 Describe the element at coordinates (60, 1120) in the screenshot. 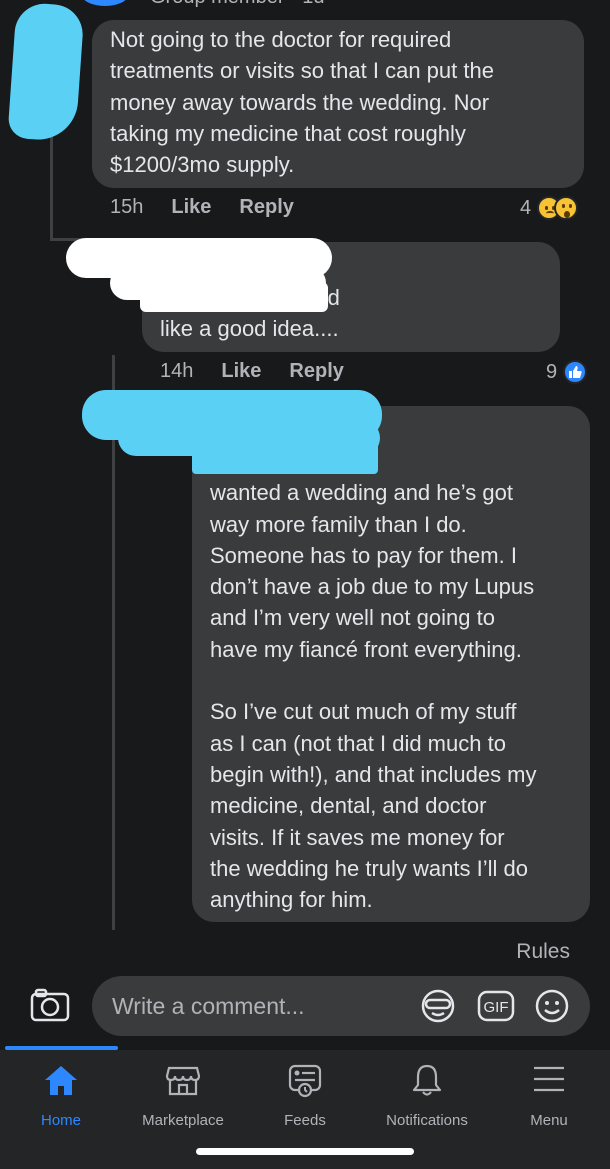

I see `tab-label: Home` at that location.